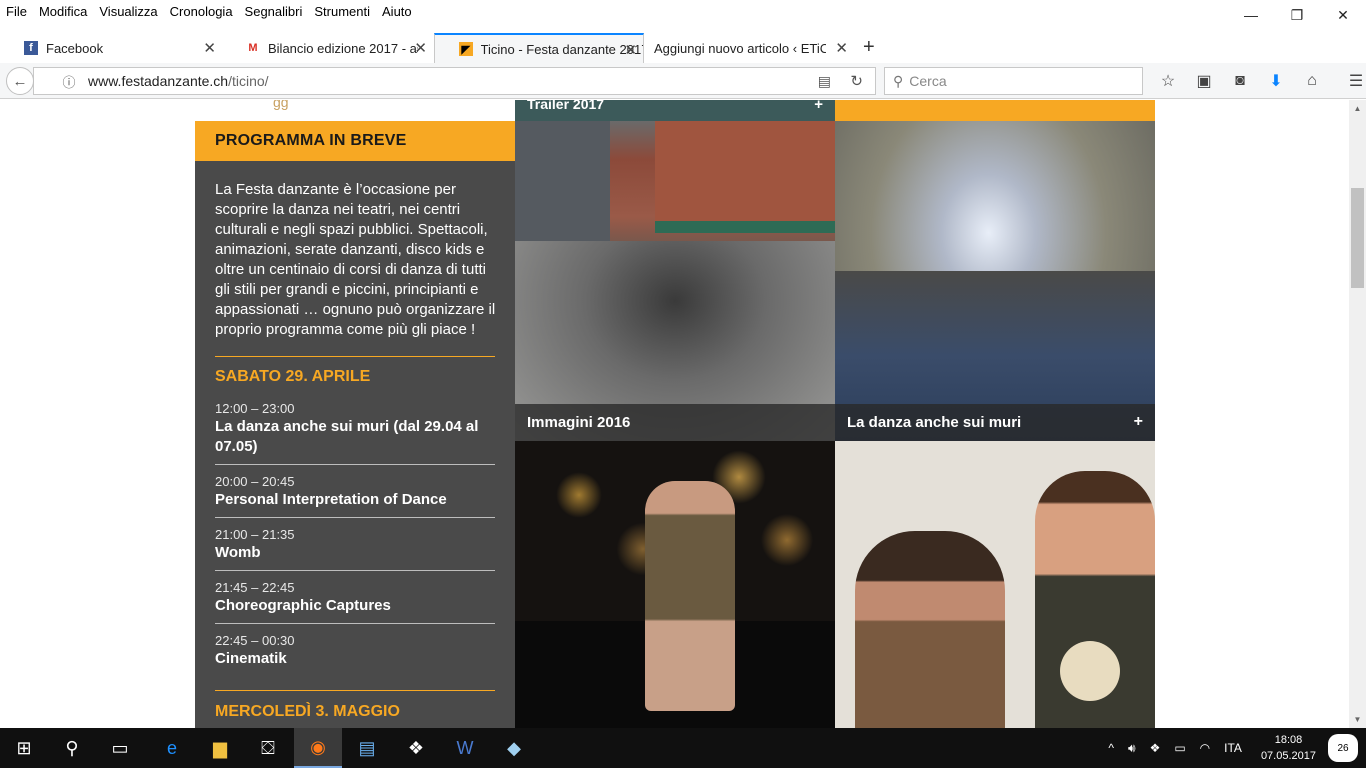 This screenshot has height=768, width=1366. What do you see at coordinates (465, 748) in the screenshot?
I see `word-icon: W` at bounding box center [465, 748].